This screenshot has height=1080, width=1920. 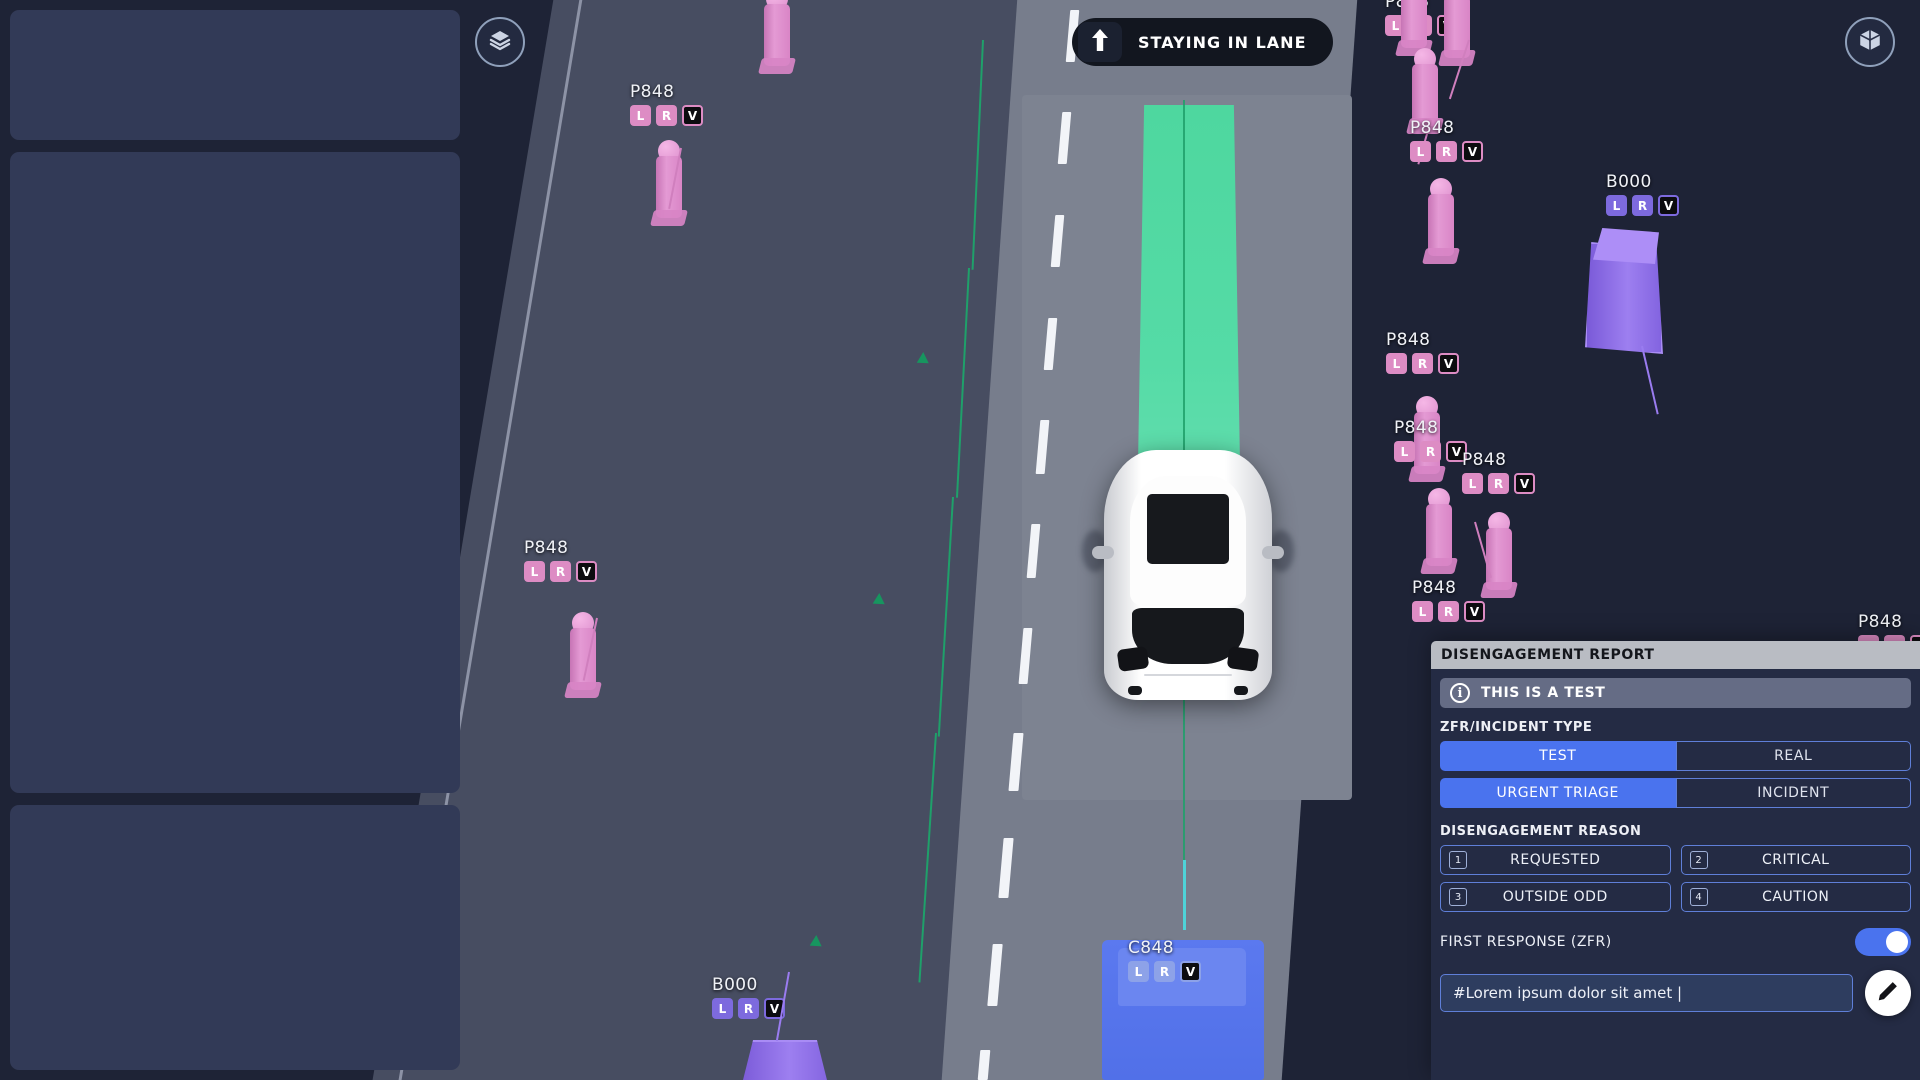 I want to click on reason-label-caution: CAUTION, so click(x=1796, y=897).